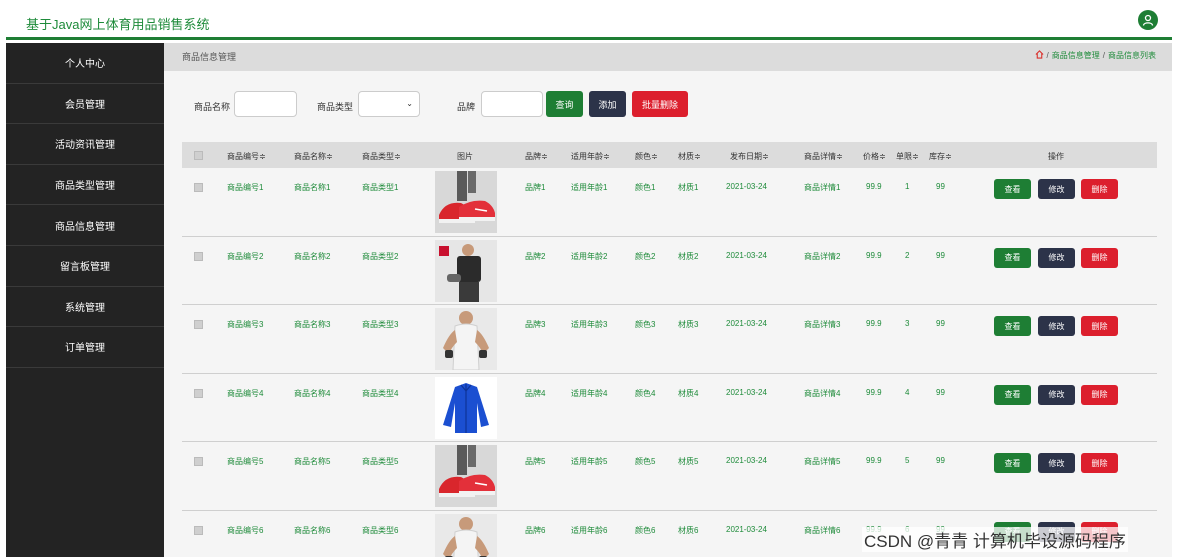 The width and height of the screenshot is (1181, 557). What do you see at coordinates (995, 539) in the screenshot?
I see `watermark: CSDN @青青 计算机毕设源码程序` at bounding box center [995, 539].